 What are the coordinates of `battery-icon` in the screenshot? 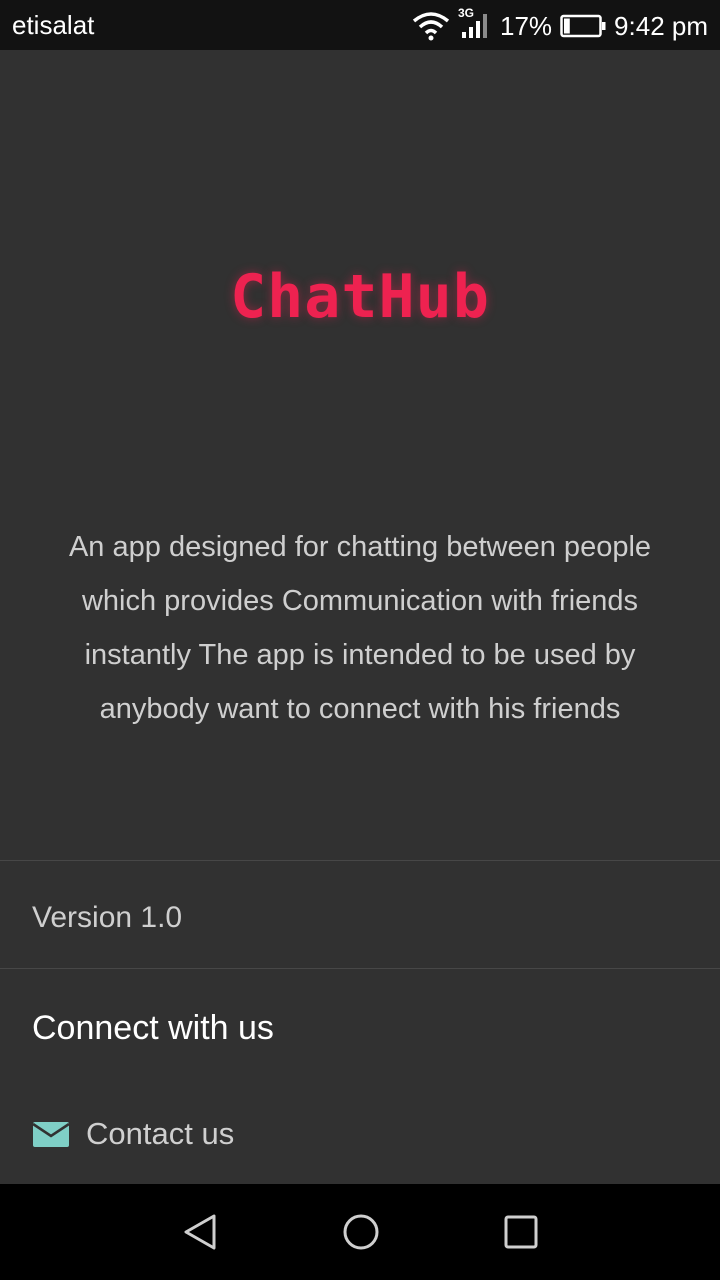 It's located at (583, 26).